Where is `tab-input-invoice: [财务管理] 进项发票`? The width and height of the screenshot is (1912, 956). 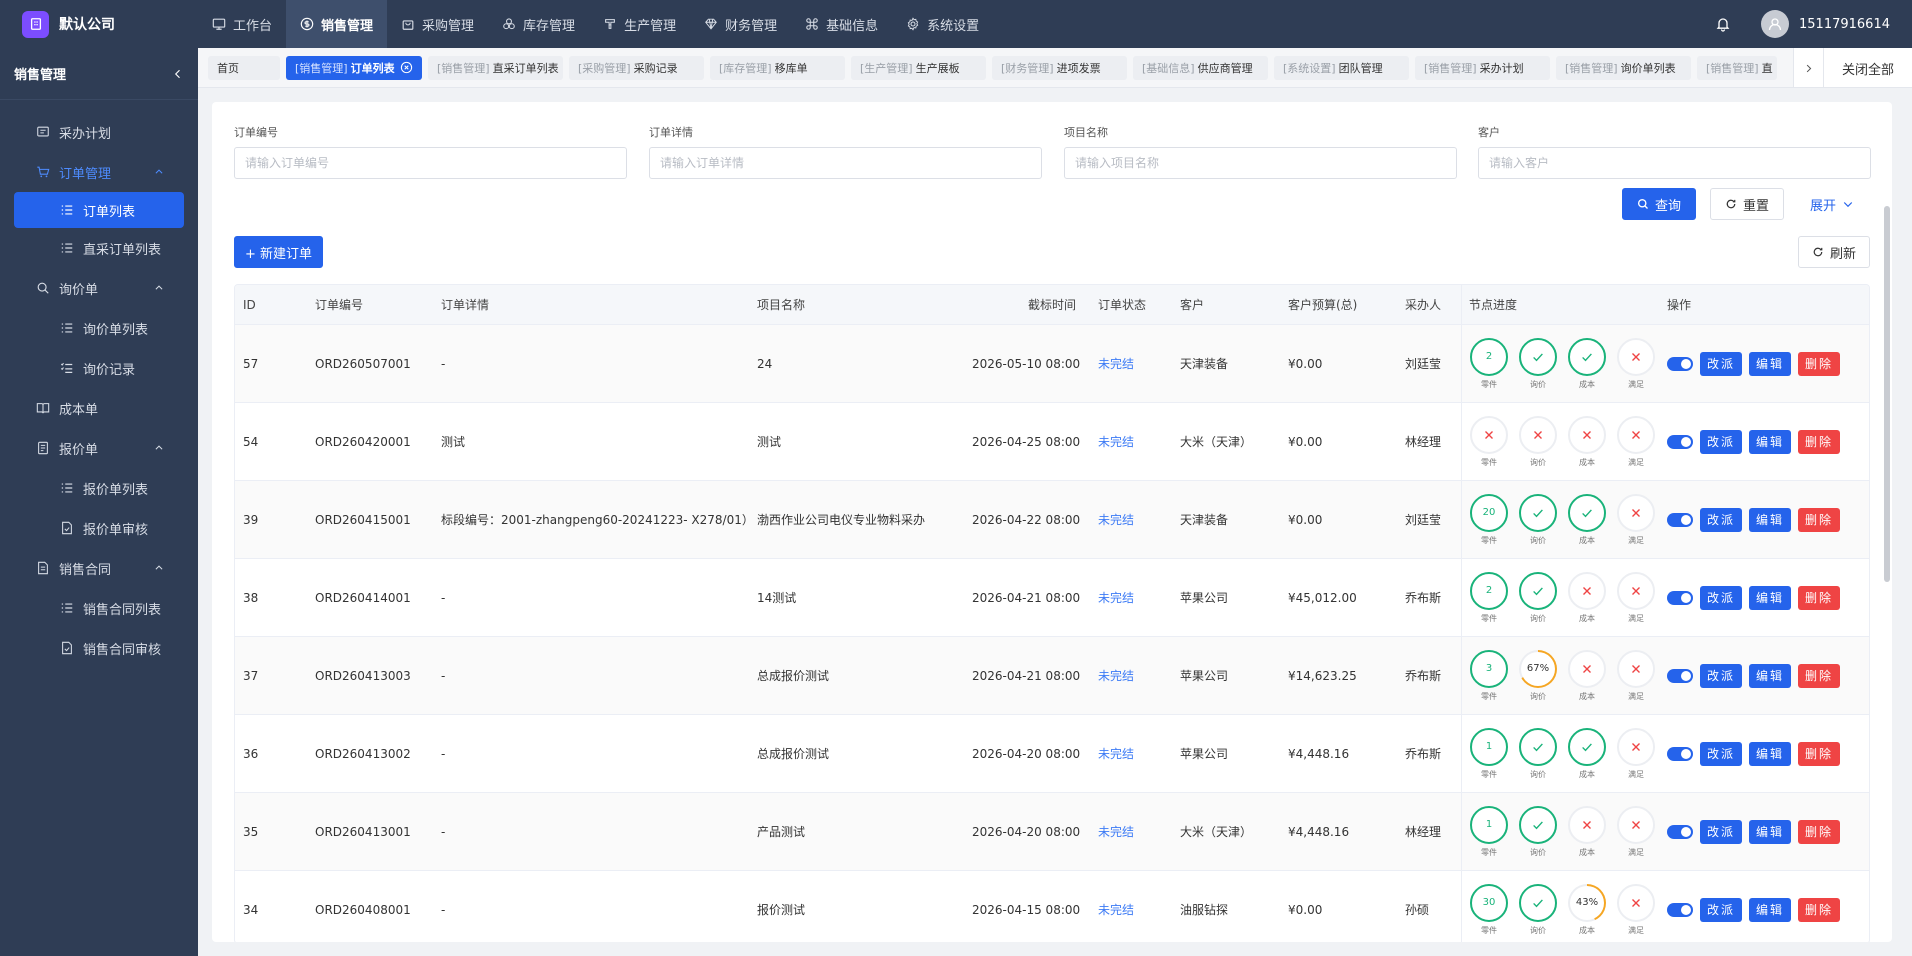 tab-input-invoice: [财务管理] 进项发票 is located at coordinates (1059, 67).